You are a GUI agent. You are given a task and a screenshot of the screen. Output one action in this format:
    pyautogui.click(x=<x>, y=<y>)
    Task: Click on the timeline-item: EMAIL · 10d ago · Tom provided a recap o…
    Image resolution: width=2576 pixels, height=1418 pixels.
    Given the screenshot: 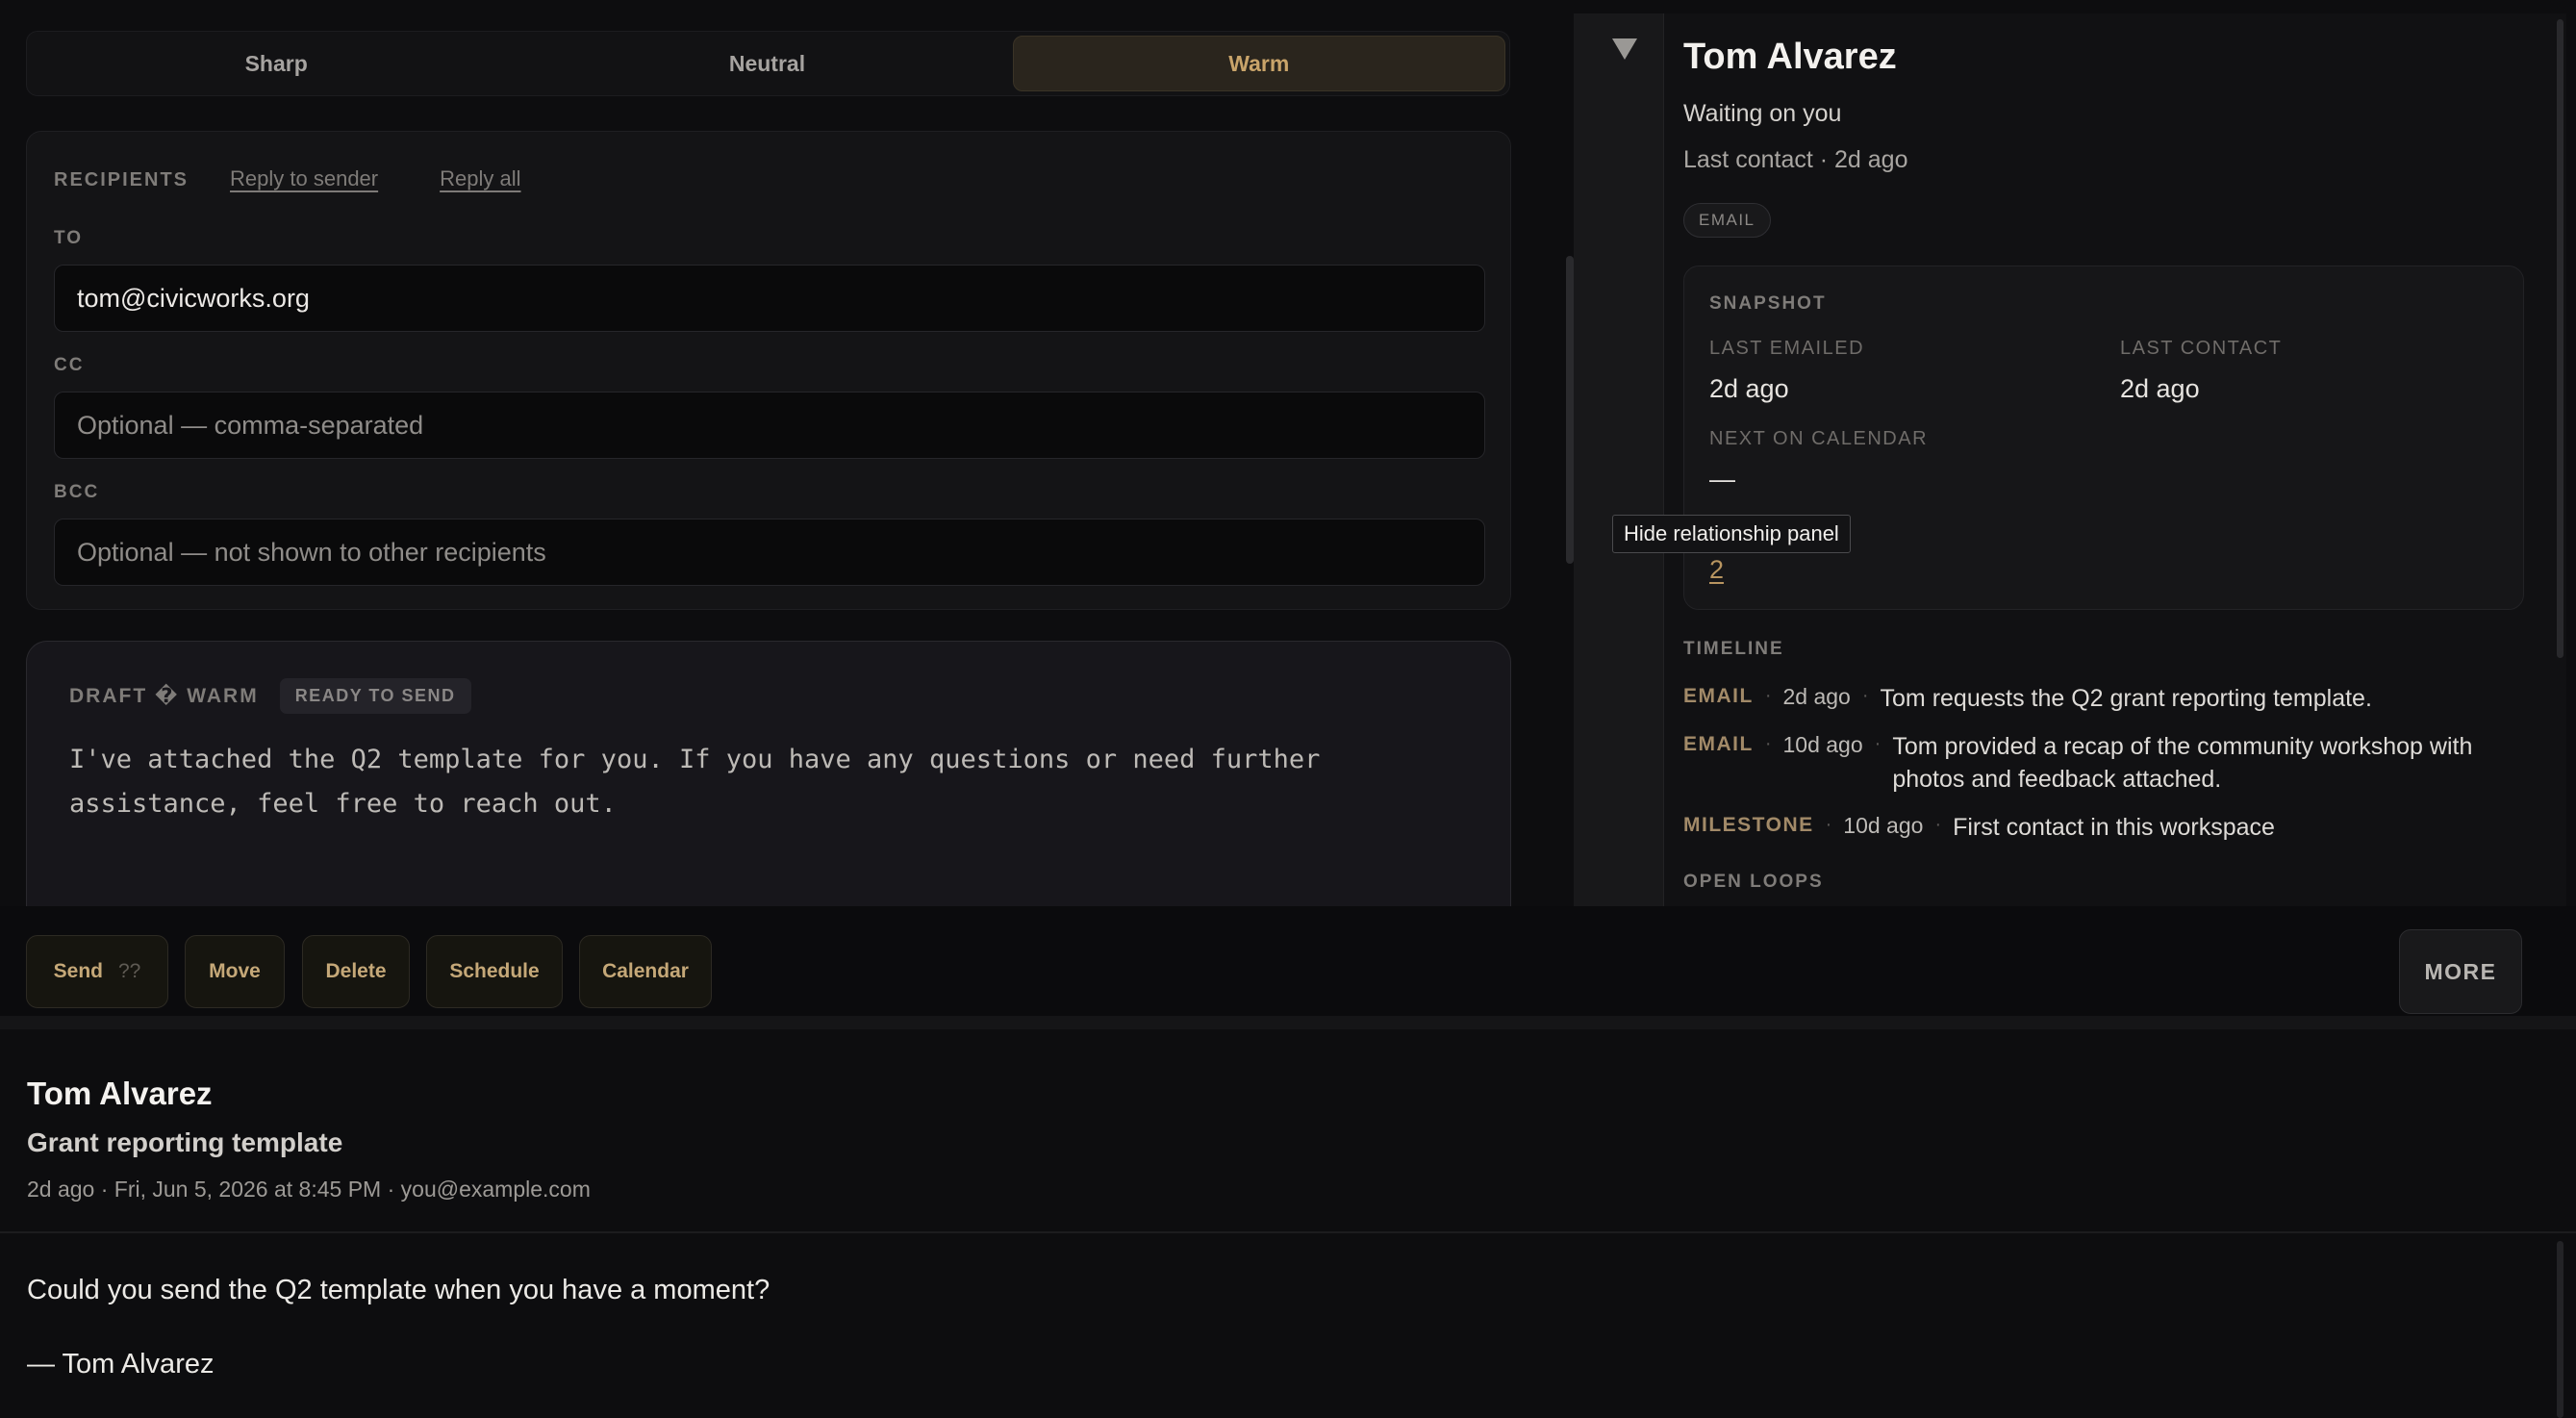 What is the action you would take?
    pyautogui.click(x=2101, y=763)
    